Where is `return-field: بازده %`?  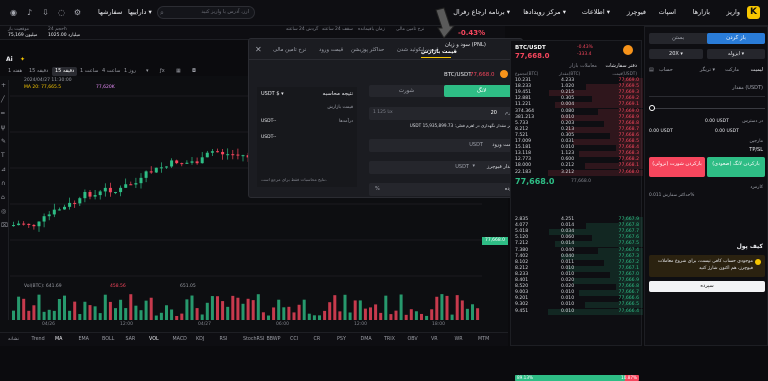 return-field: بازده % is located at coordinates (444, 189).